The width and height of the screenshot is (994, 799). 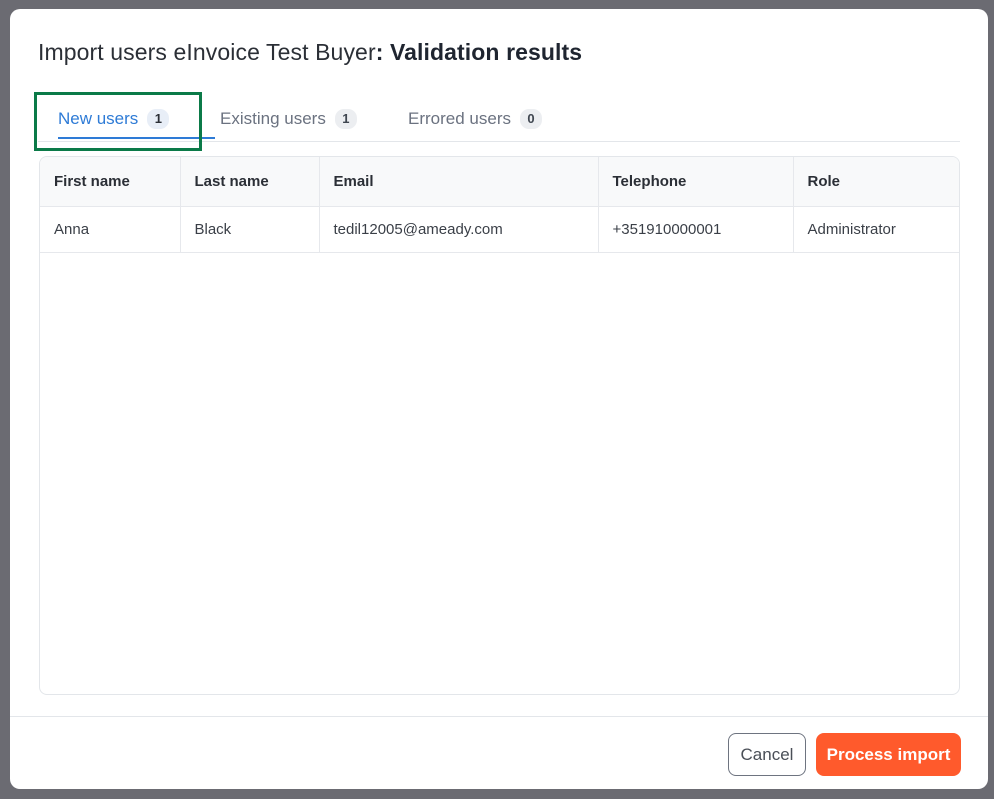 I want to click on tab-new-users-count: 1, so click(x=158, y=119).